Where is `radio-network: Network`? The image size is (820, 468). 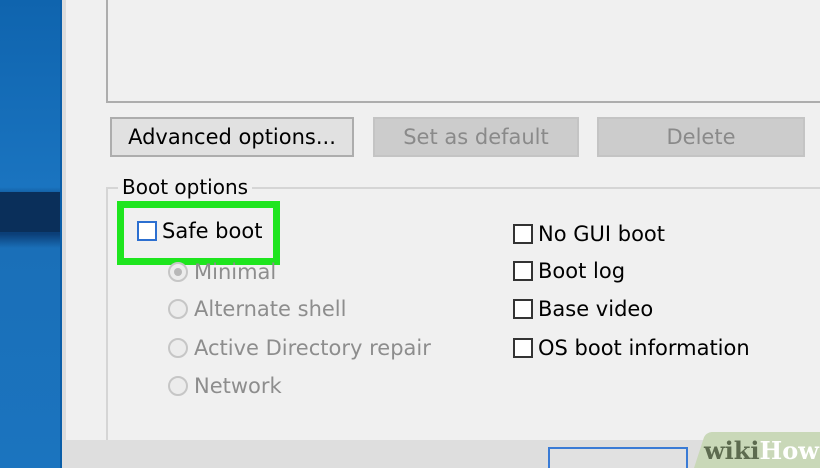 radio-network: Network is located at coordinates (225, 386).